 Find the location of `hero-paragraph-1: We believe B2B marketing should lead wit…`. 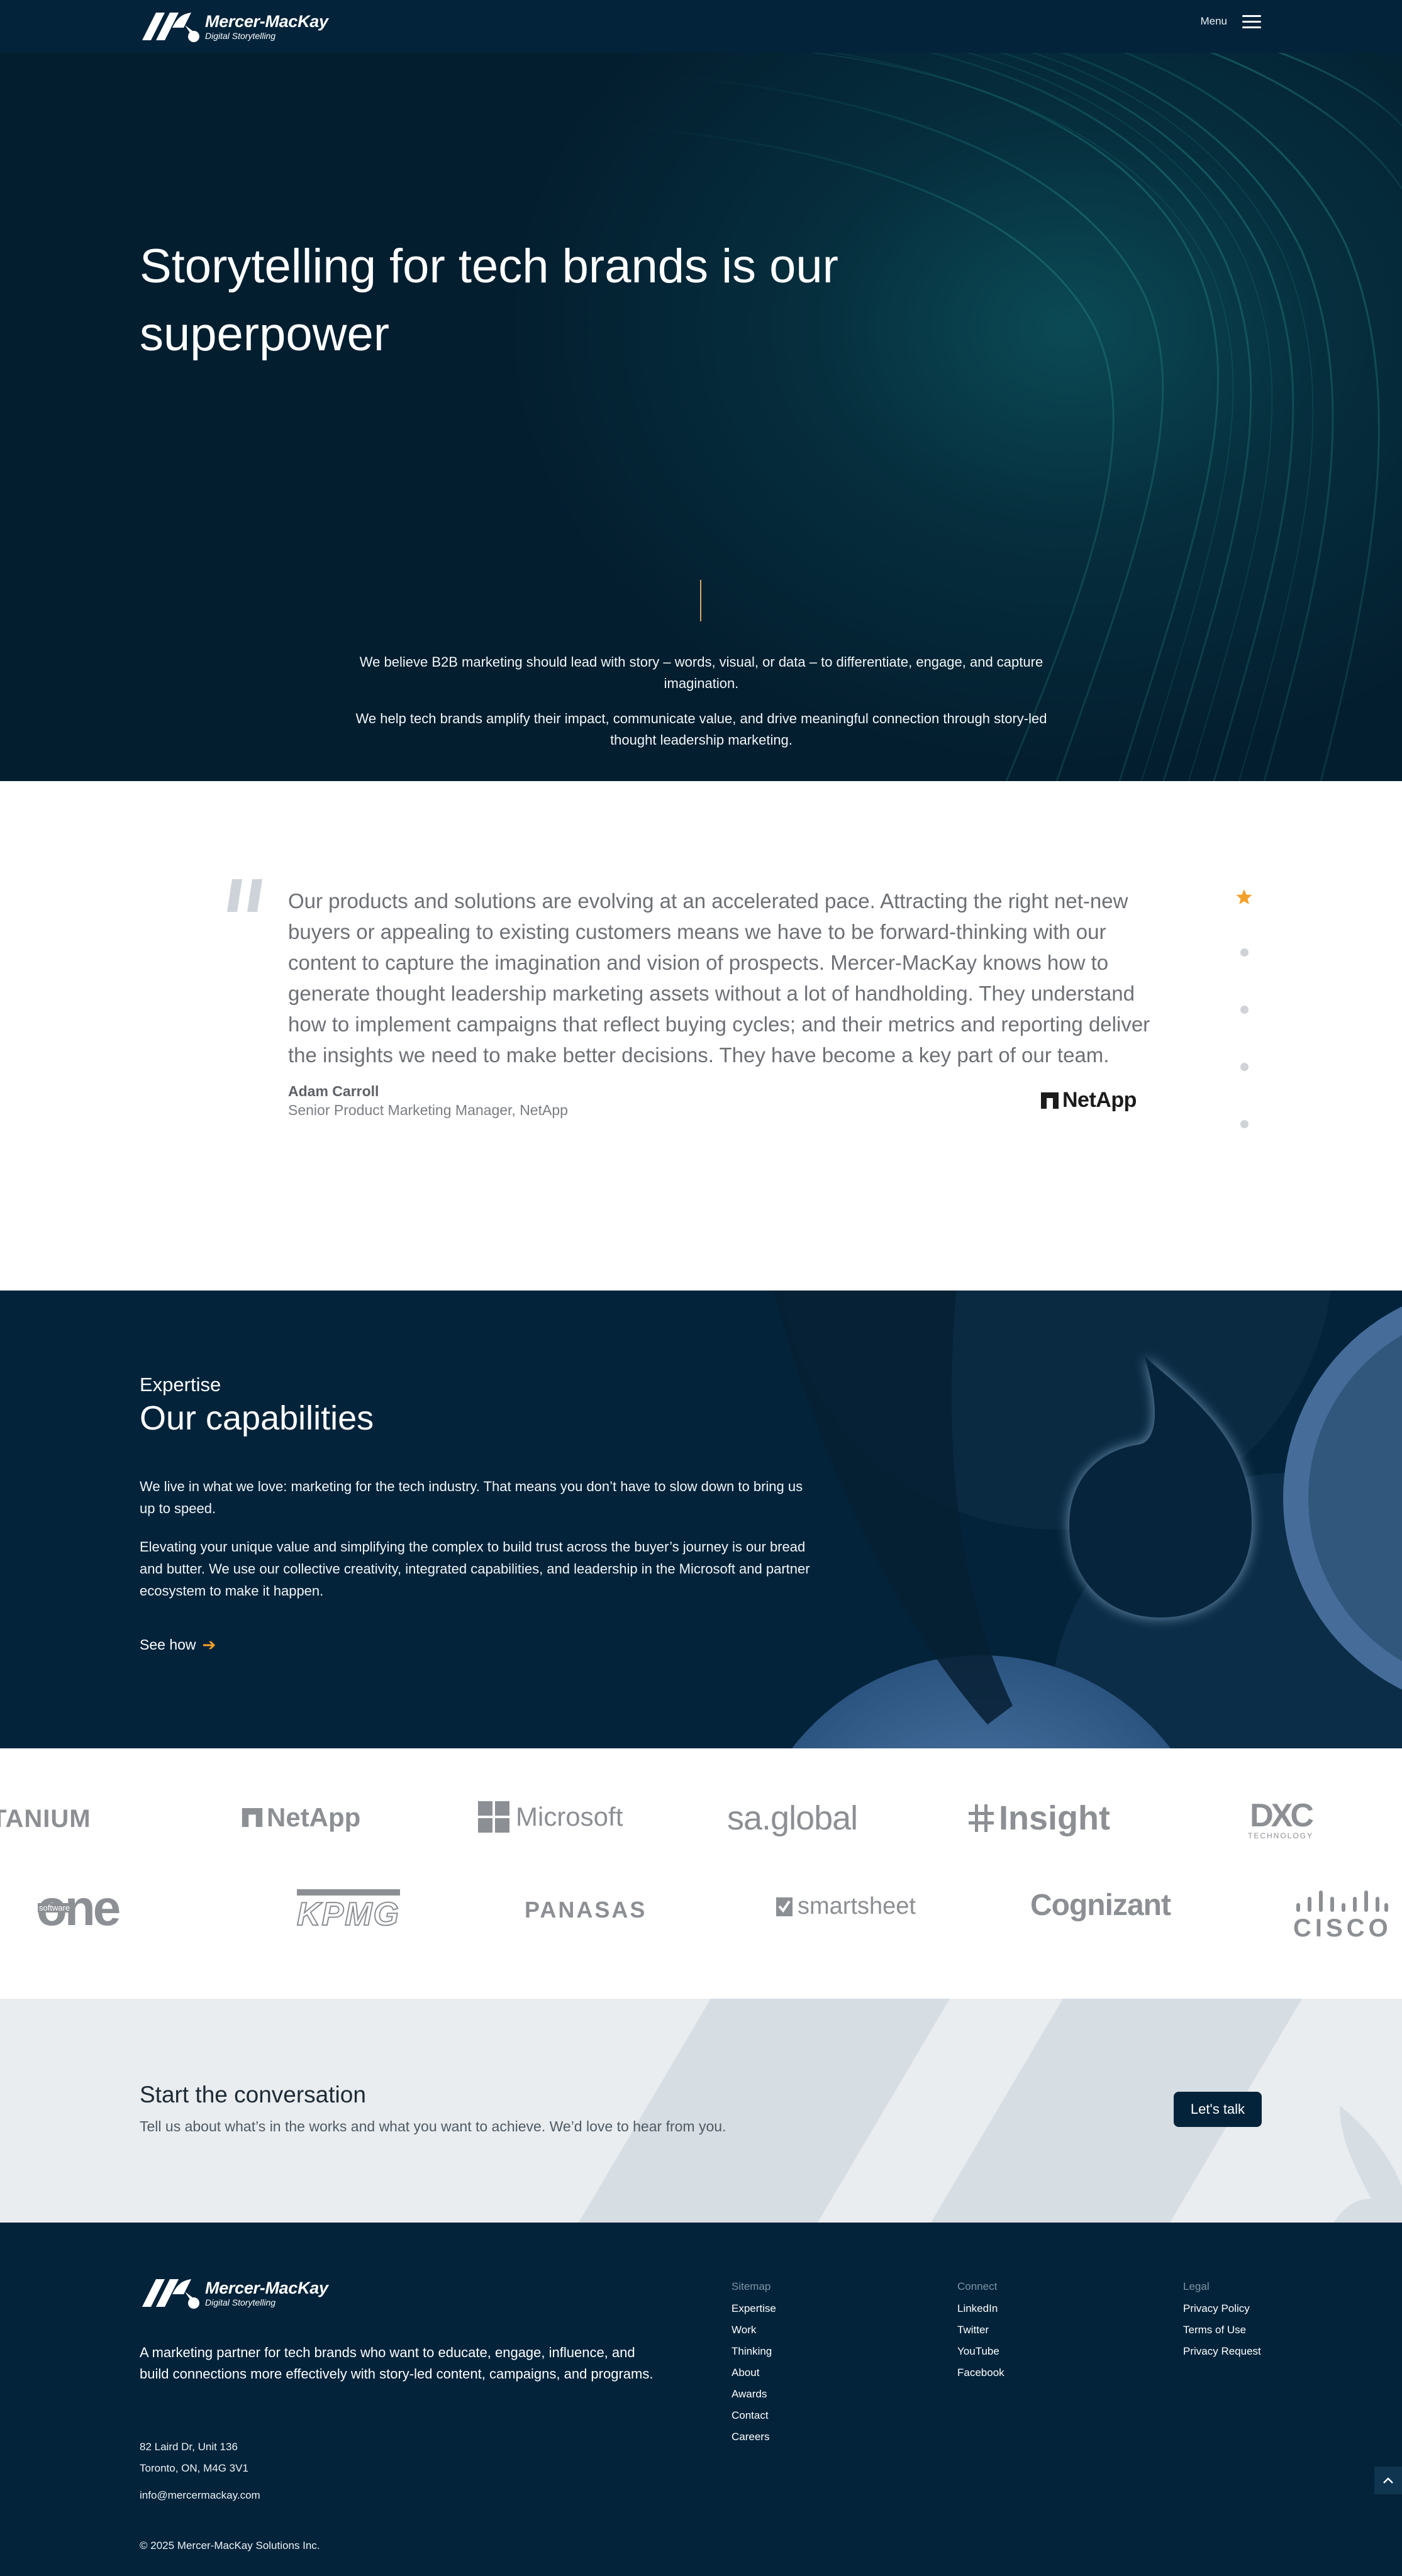

hero-paragraph-1: We believe B2B marketing should lead wit… is located at coordinates (701, 672).